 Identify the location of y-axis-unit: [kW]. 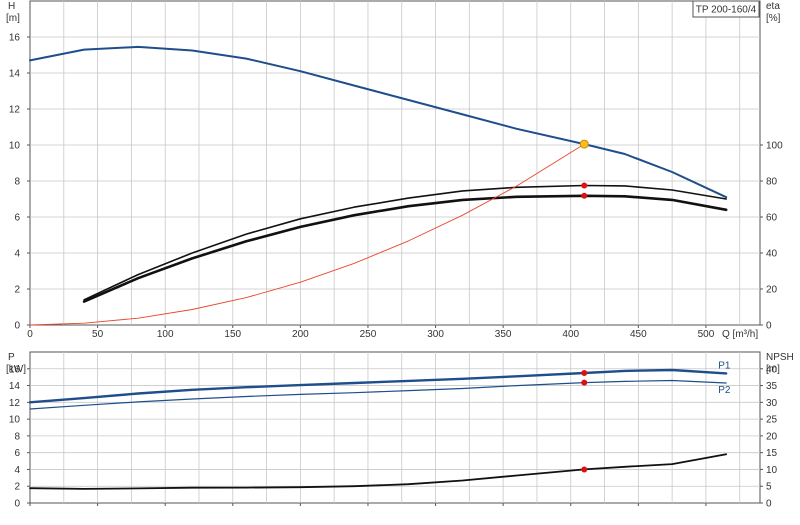
(16, 369).